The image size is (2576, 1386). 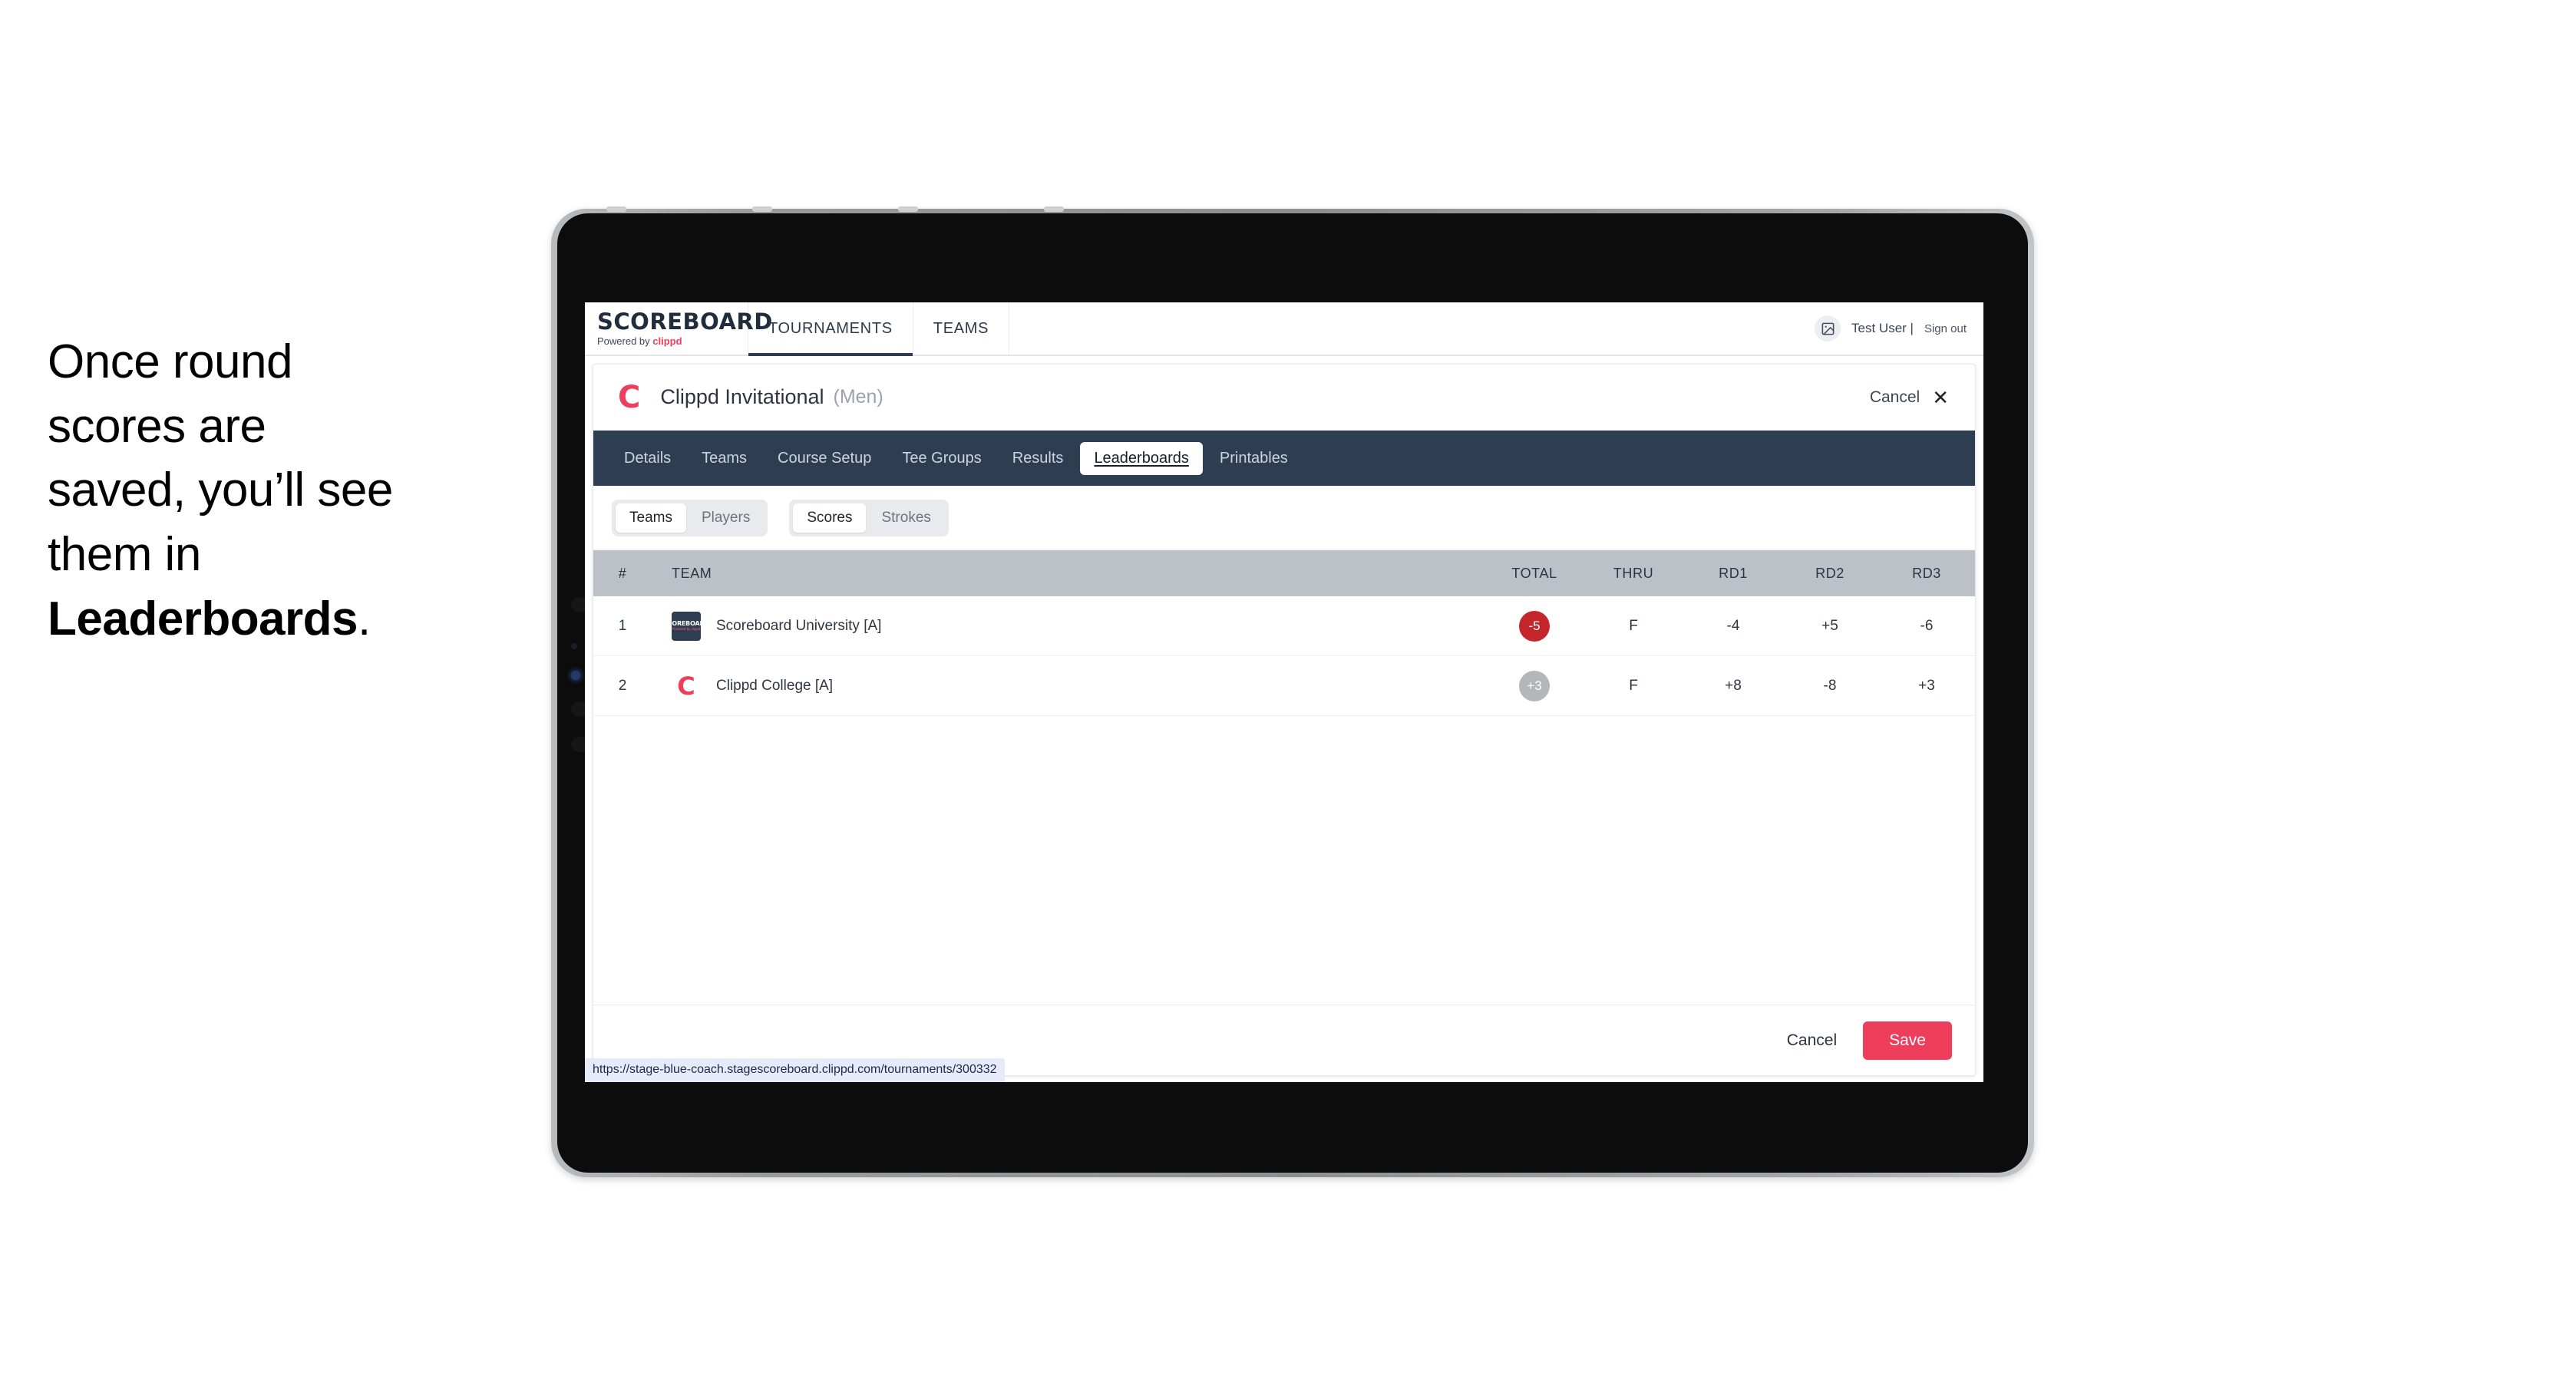 I want to click on user-menu: Test User | Sign out, so click(x=1899, y=328).